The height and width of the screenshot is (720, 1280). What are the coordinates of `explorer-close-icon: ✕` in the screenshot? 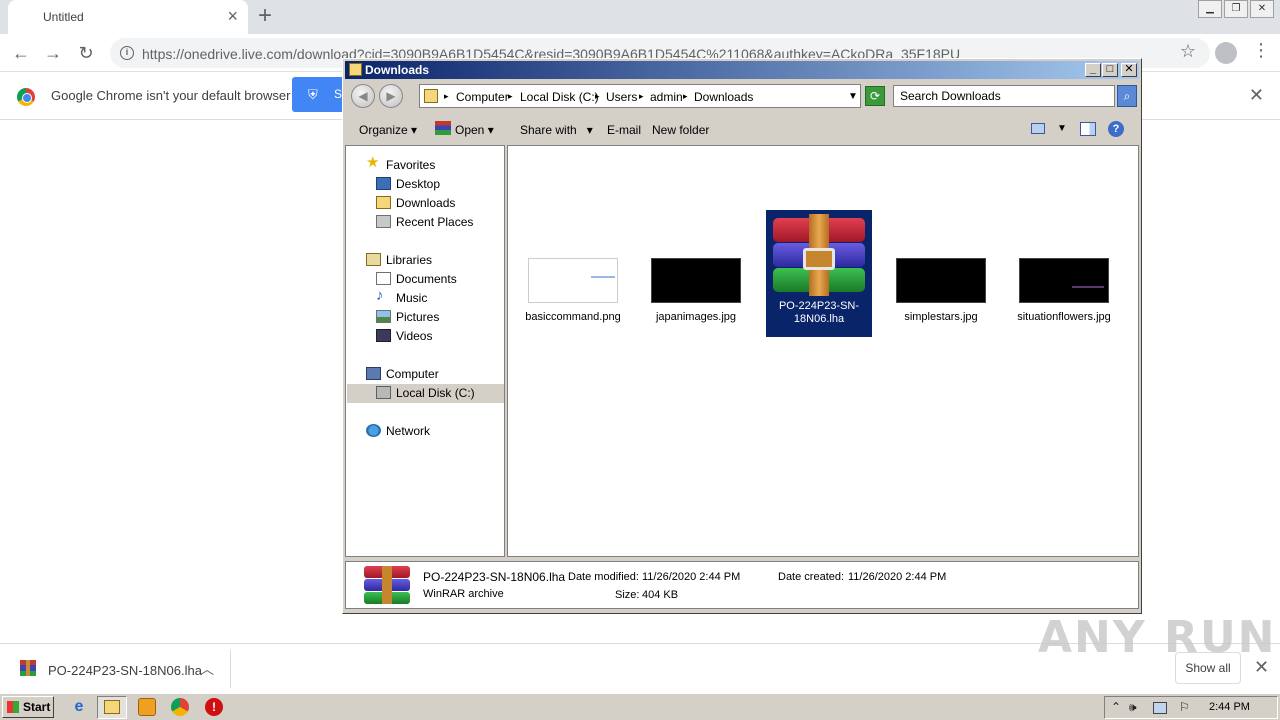 It's located at (1129, 70).